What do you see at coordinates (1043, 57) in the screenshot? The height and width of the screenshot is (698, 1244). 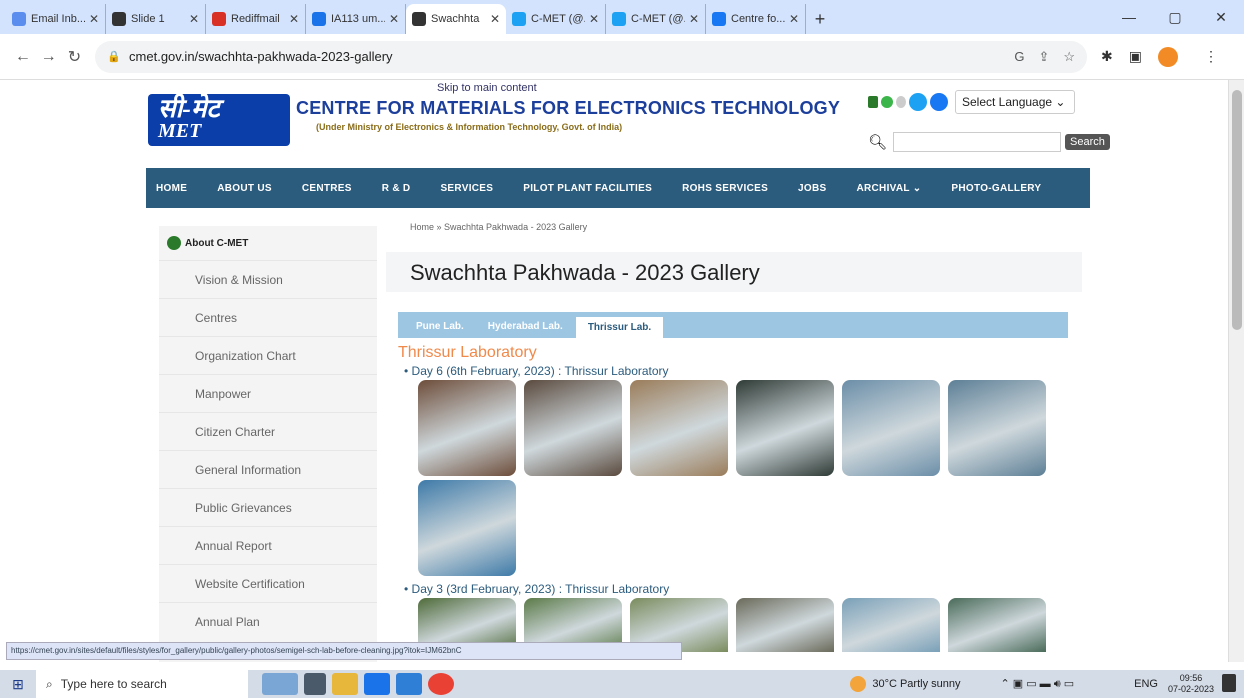 I see `share-icon: ⇪` at bounding box center [1043, 57].